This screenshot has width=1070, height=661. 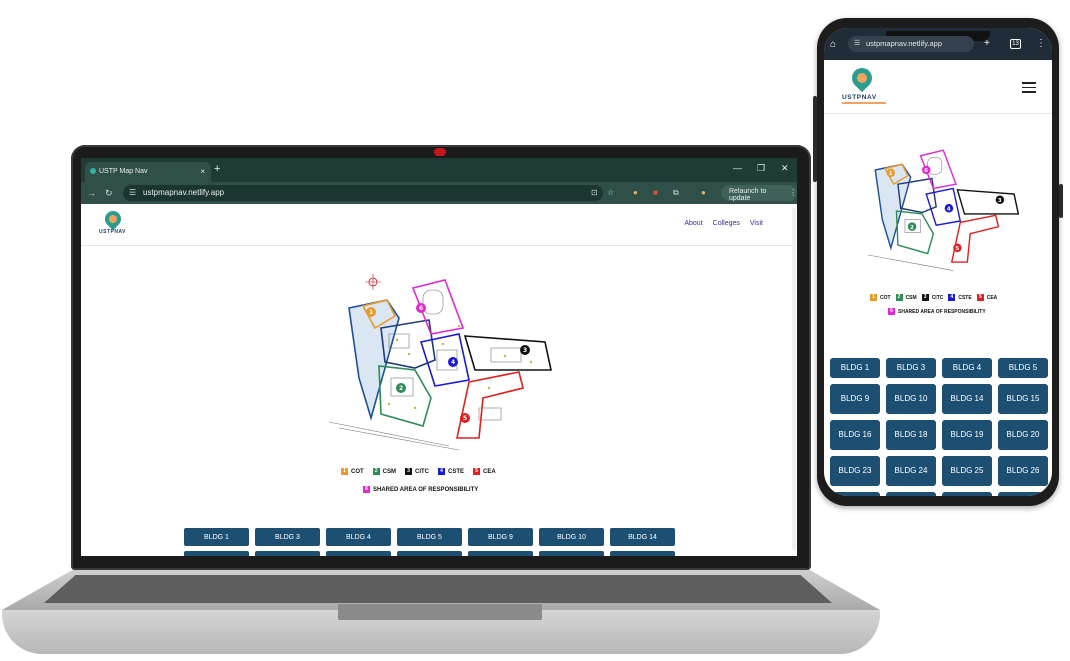 What do you see at coordinates (440, 612) in the screenshot?
I see `trackpad` at bounding box center [440, 612].